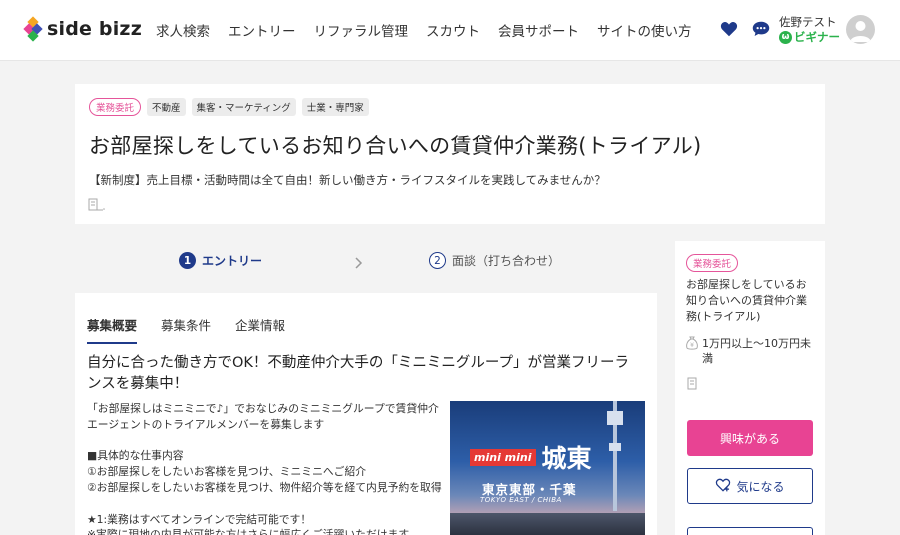 The height and width of the screenshot is (535, 900). I want to click on tab-conditions: 募集条件, so click(186, 329).